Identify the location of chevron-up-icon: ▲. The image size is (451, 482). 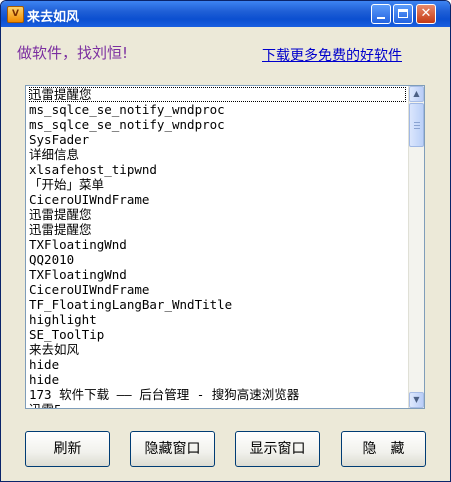
(416, 93).